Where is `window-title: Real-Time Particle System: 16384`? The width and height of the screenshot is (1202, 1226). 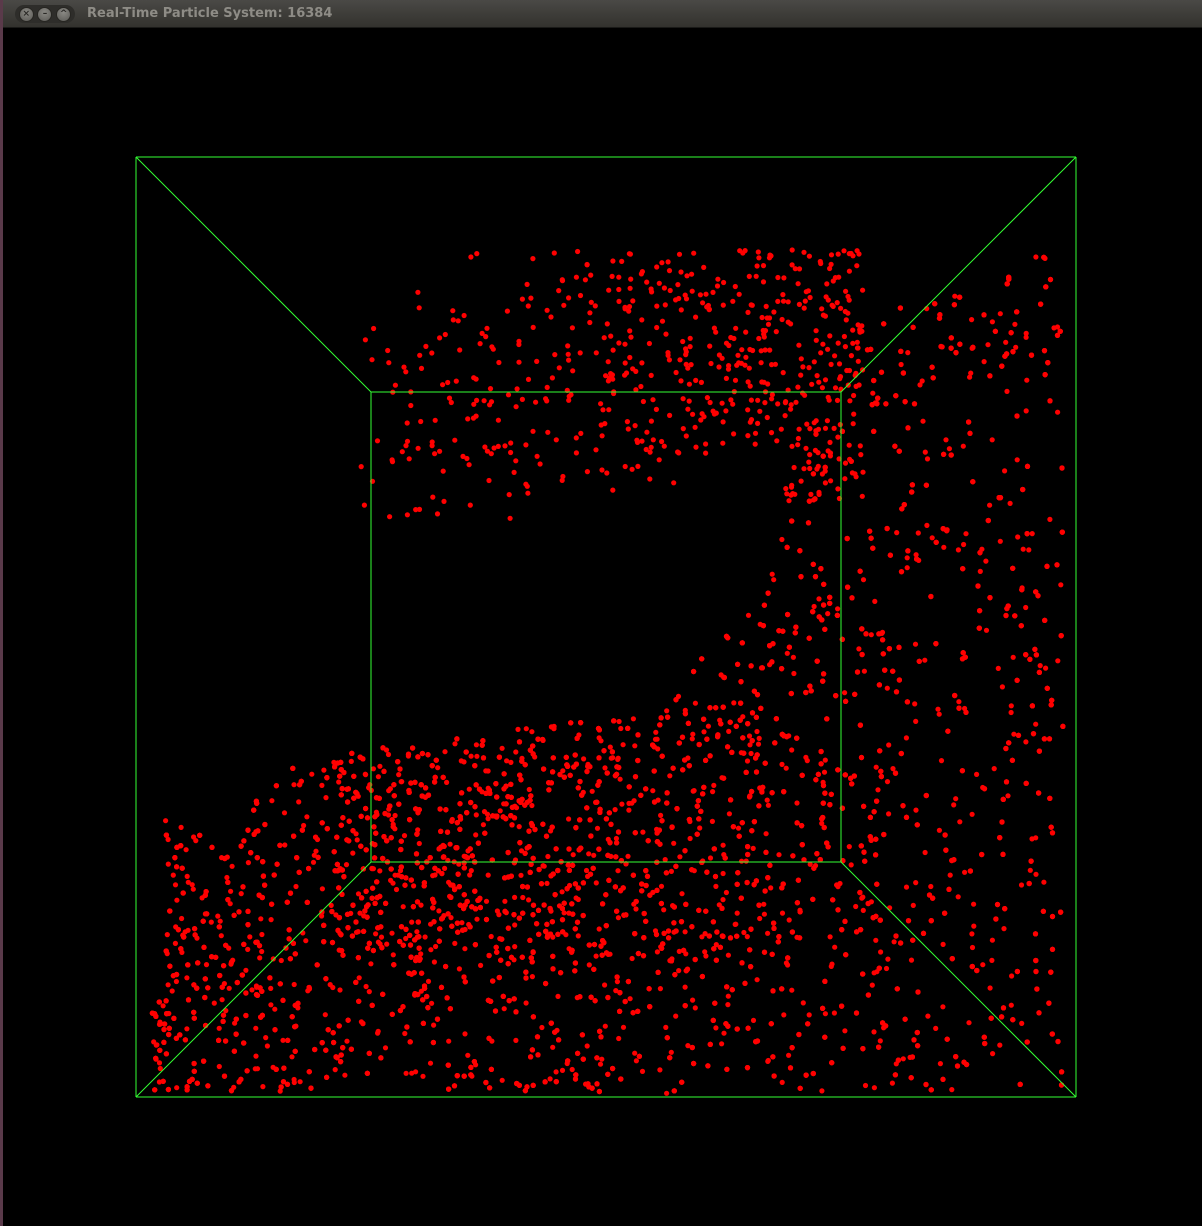
window-title: Real-Time Particle System: 16384 is located at coordinates (210, 13).